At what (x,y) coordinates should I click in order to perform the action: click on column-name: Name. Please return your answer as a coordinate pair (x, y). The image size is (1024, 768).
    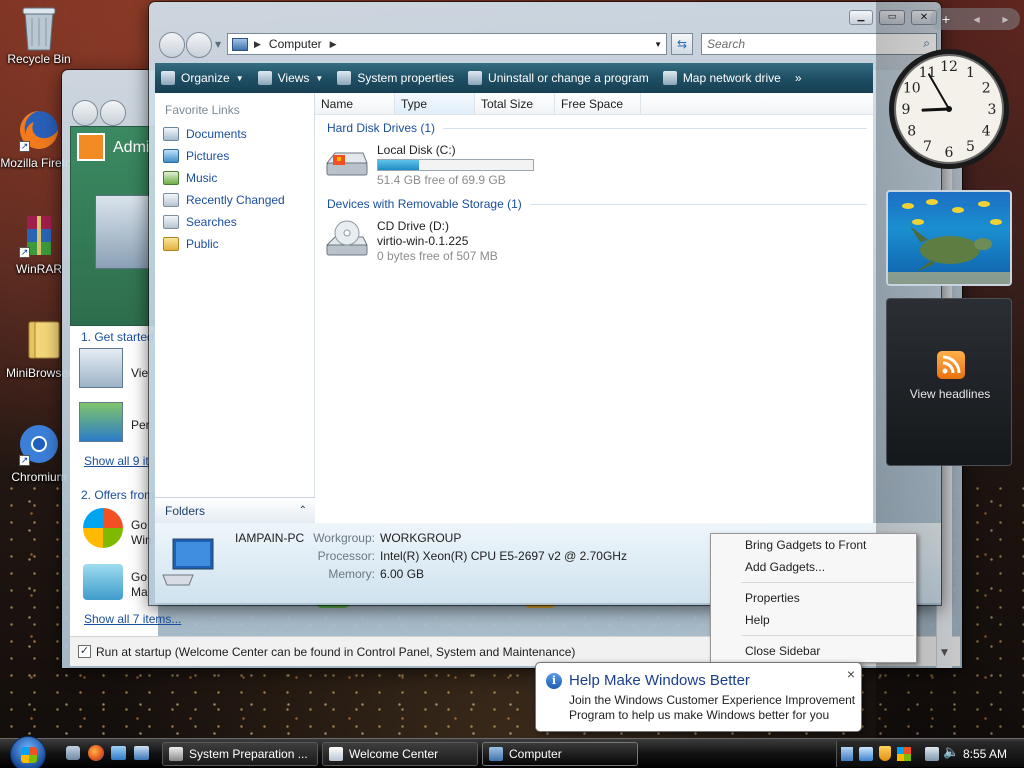
    Looking at the image, I should click on (355, 103).